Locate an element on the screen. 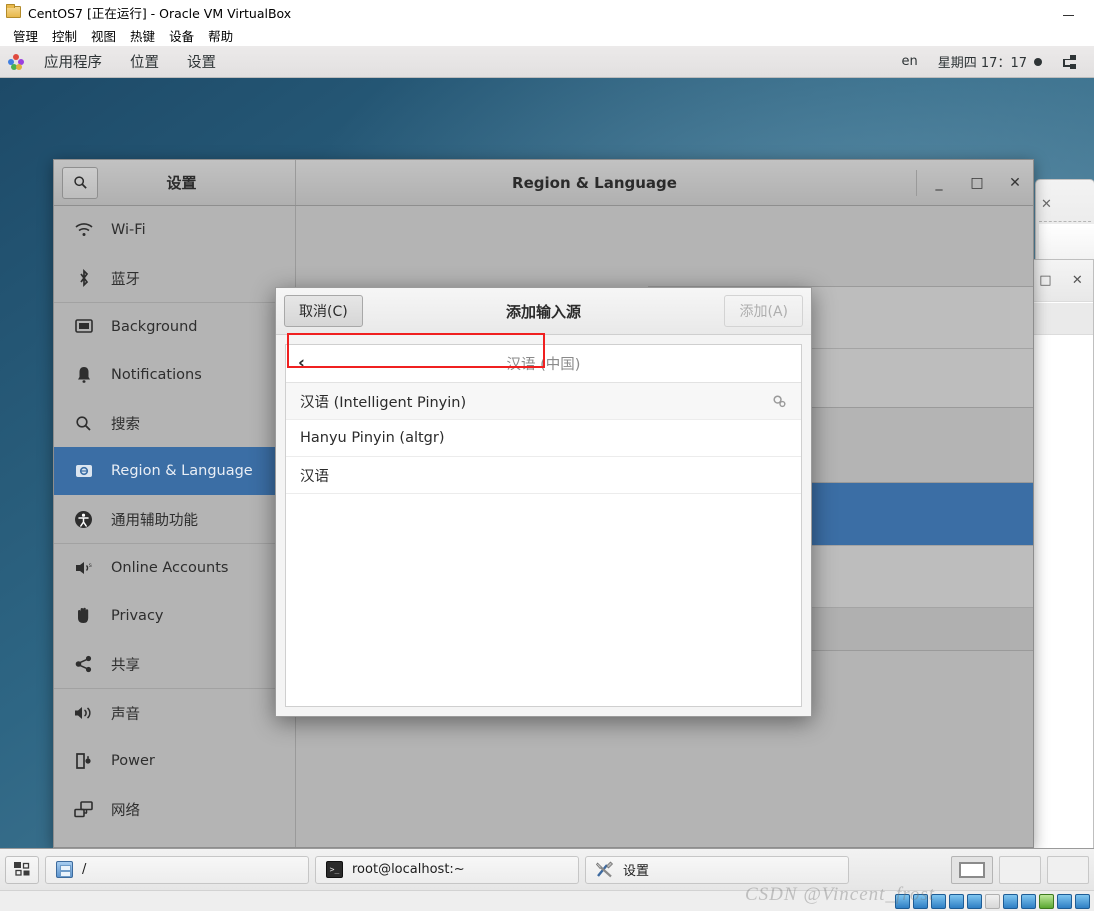 This screenshot has height=911, width=1094. taskbar-item-label: 设置 is located at coordinates (636, 871).